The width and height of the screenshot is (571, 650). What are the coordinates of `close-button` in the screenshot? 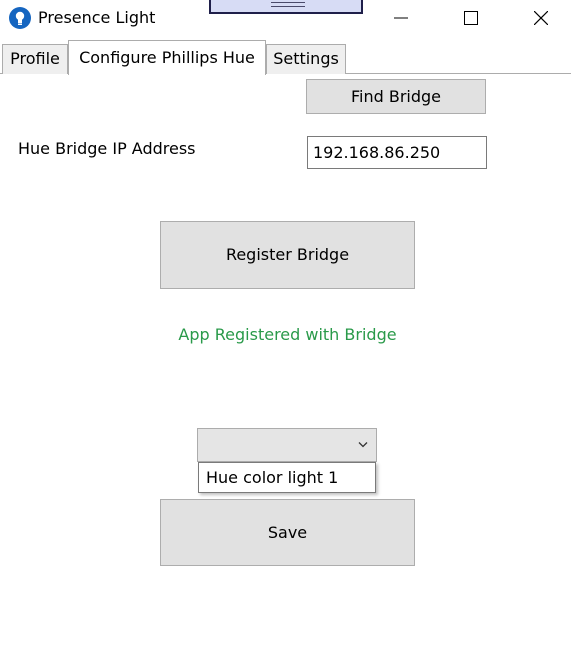 It's located at (541, 18).